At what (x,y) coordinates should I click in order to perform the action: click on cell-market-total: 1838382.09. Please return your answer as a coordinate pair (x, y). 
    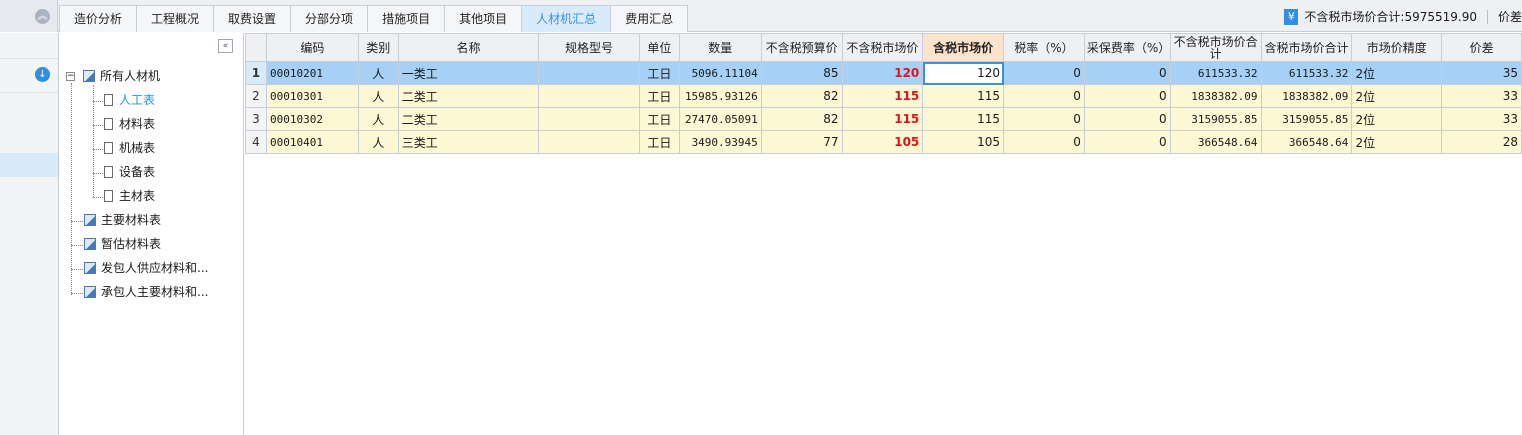
    Looking at the image, I should click on (1215, 96).